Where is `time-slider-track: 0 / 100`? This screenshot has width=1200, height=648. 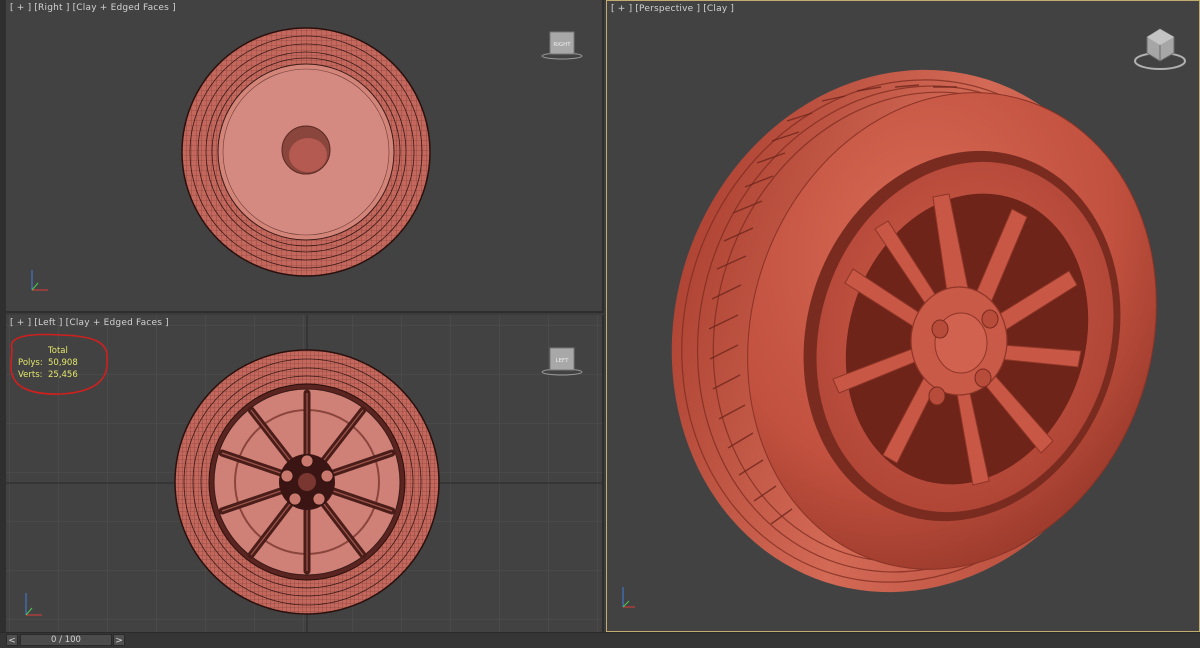
time-slider-track: 0 / 100 is located at coordinates (66, 640).